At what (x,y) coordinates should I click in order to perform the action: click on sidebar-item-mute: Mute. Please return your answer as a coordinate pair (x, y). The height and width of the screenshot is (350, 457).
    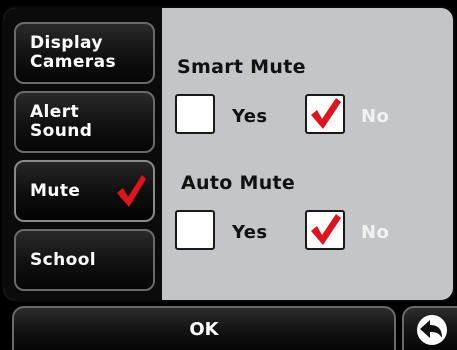
    Looking at the image, I should click on (84, 191).